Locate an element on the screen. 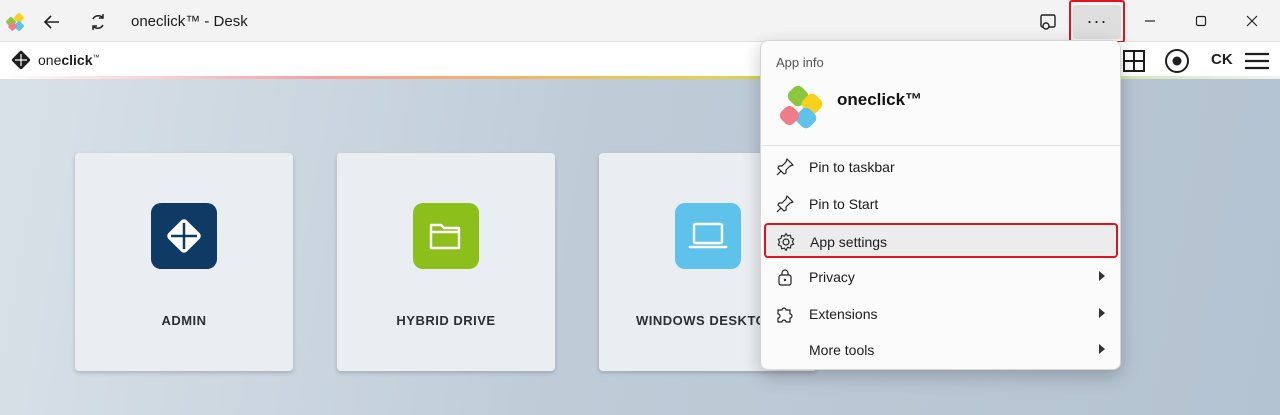  open-in-app-icon is located at coordinates (1048, 22).